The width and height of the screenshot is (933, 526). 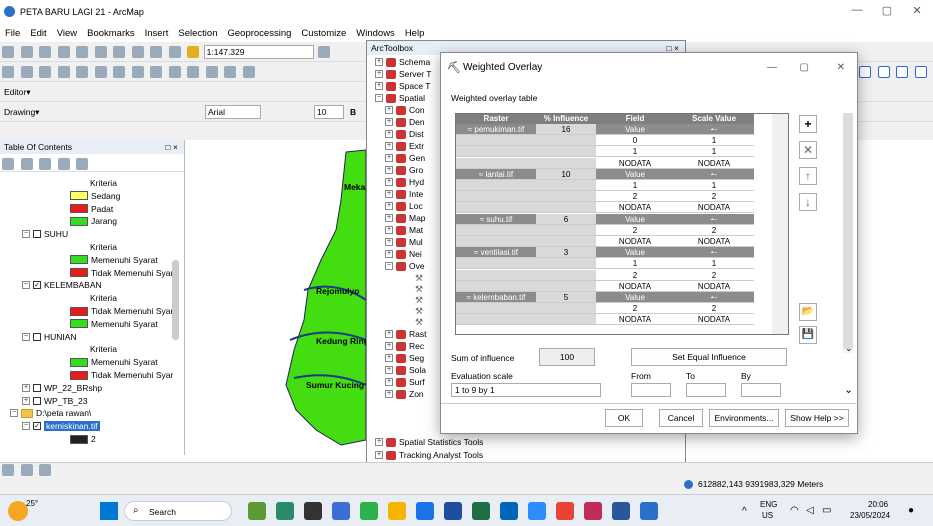 I want to click on full-extent-icon, so click(x=63, y=72).